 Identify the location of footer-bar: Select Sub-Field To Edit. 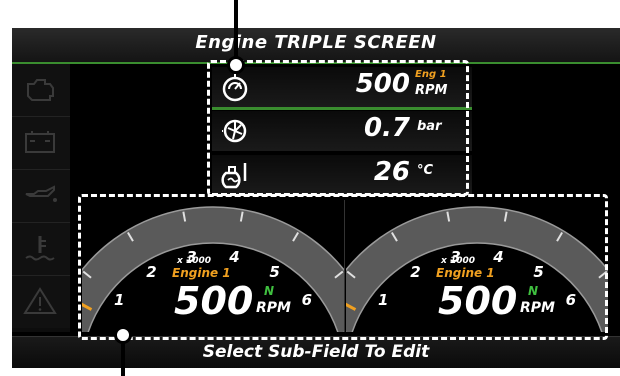
(316, 352).